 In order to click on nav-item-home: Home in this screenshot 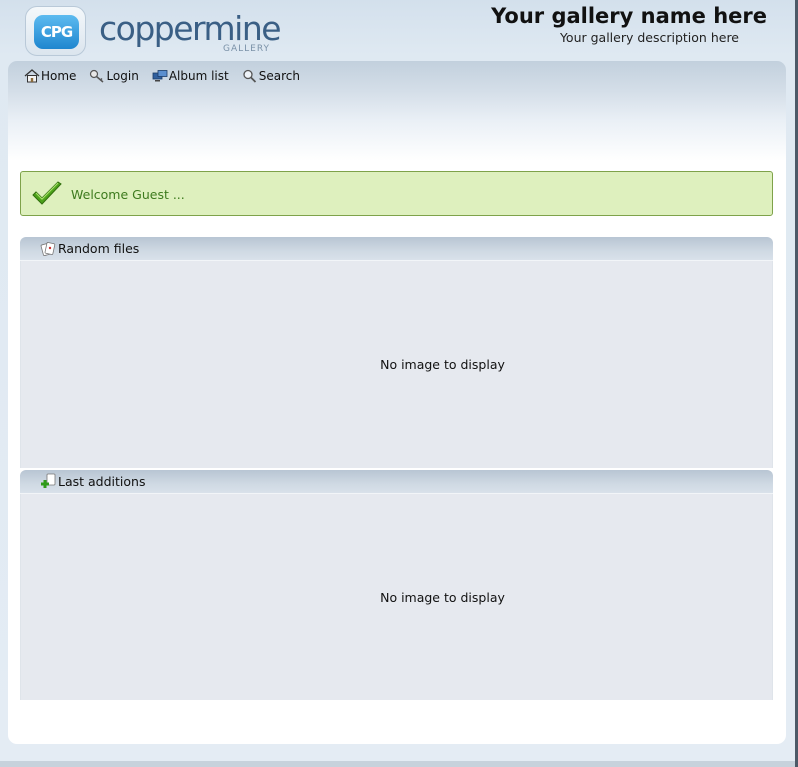, I will do `click(50, 76)`.